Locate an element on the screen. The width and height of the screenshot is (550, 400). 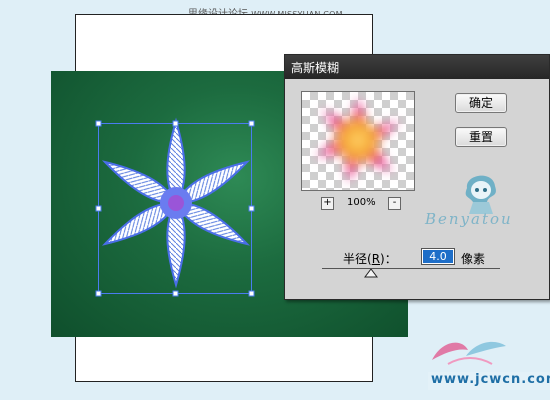
radius-unit: 像素 is located at coordinates (473, 259).